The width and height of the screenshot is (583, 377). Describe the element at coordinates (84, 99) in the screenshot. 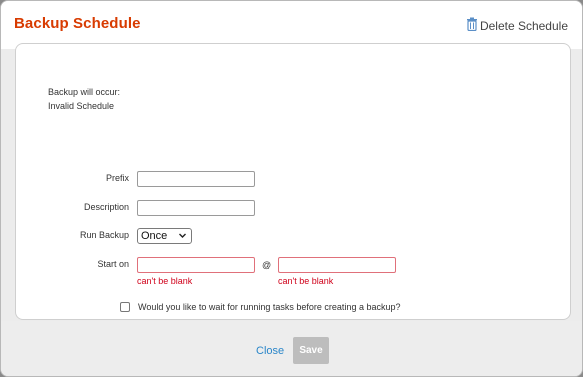

I see `schedule-summary: Backup will occur: Invalid Schedule` at that location.